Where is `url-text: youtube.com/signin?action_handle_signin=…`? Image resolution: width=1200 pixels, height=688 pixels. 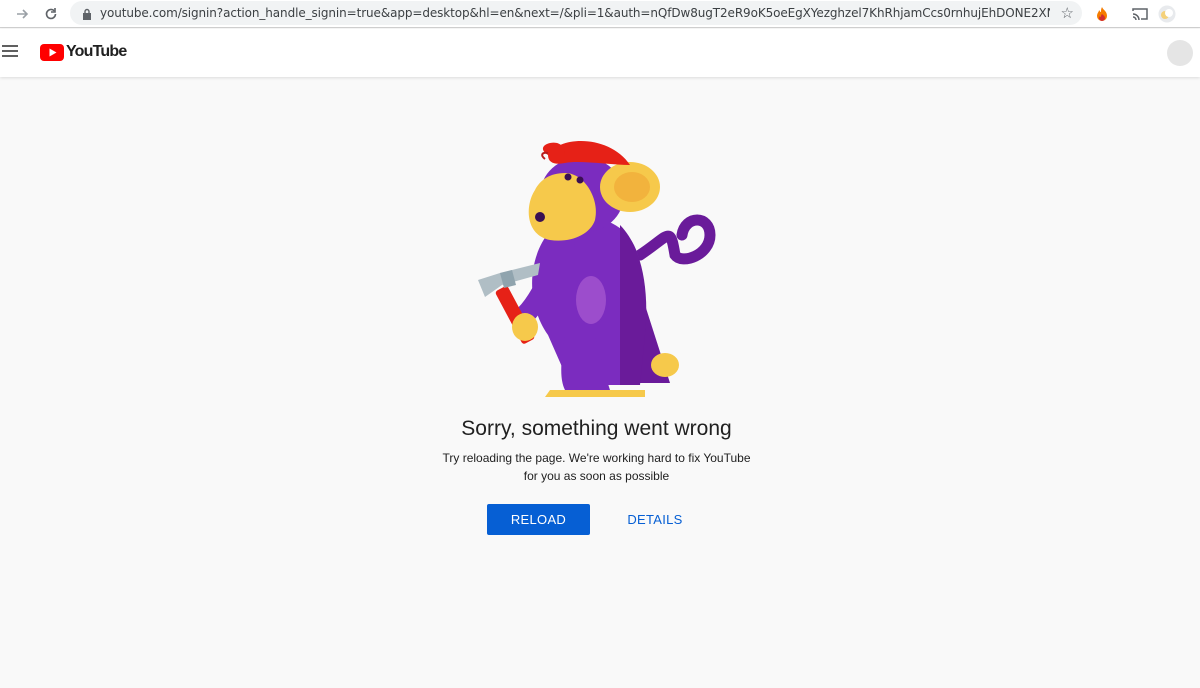 url-text: youtube.com/signin?action_handle_signin=… is located at coordinates (575, 13).